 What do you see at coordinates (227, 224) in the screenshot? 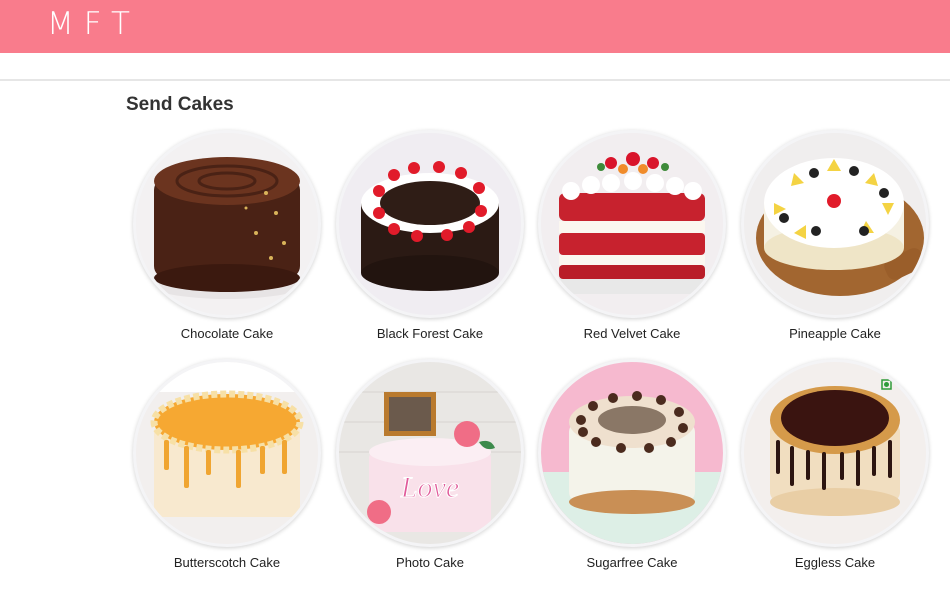
I see `cake-image-chocolate` at bounding box center [227, 224].